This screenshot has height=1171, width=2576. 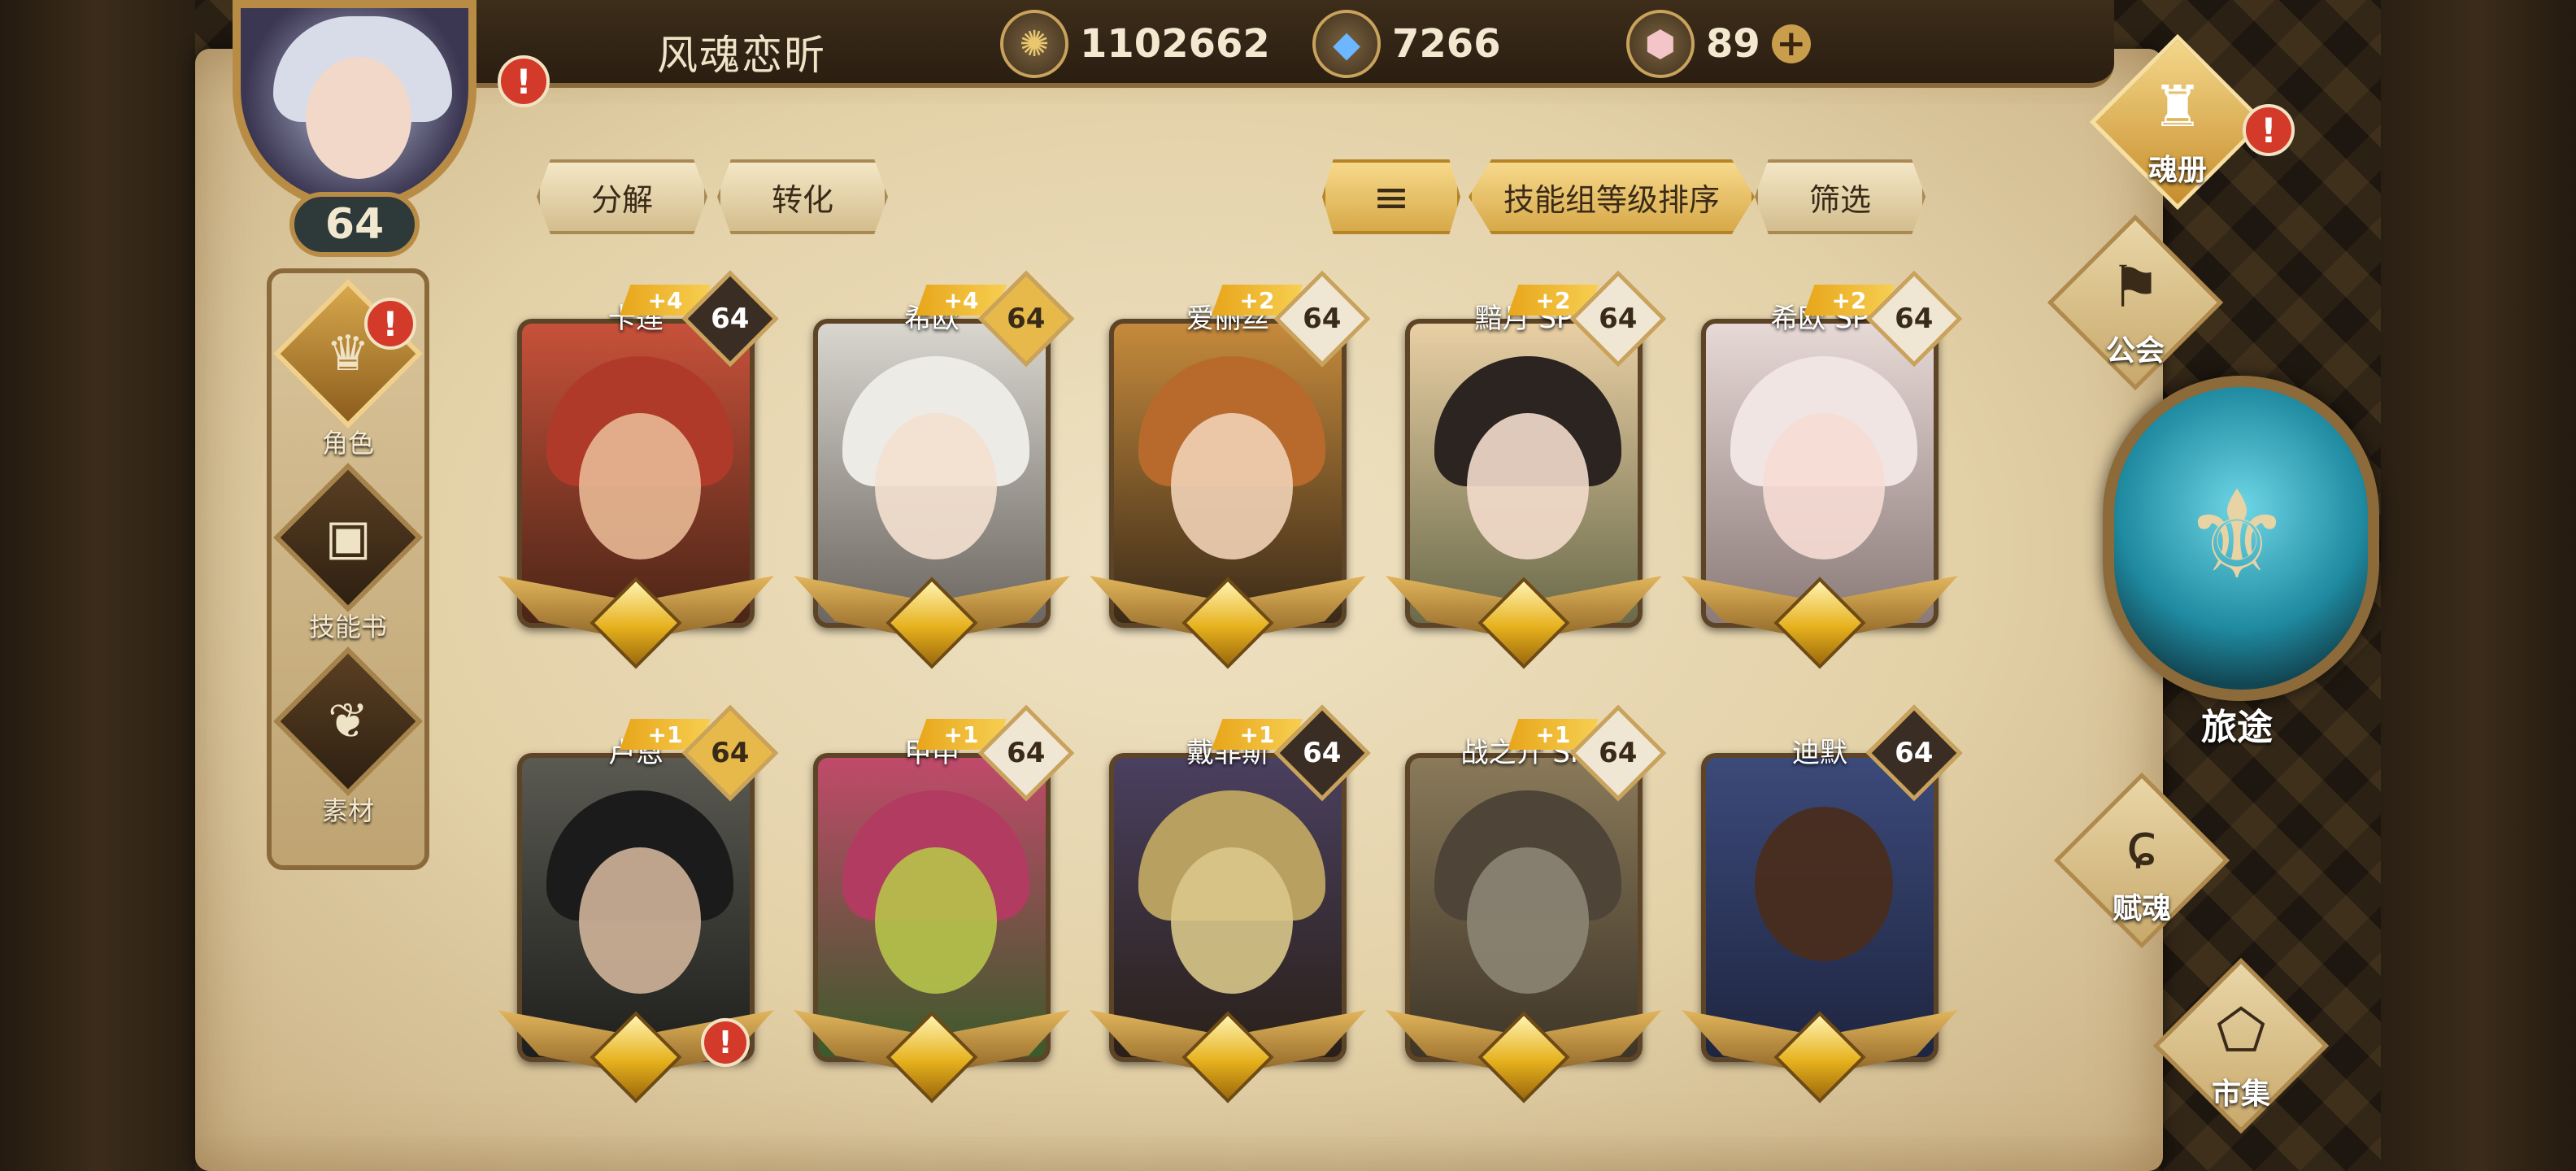 What do you see at coordinates (1527, 907) in the screenshot?
I see `hero-card: 战之介 SP +1 64` at bounding box center [1527, 907].